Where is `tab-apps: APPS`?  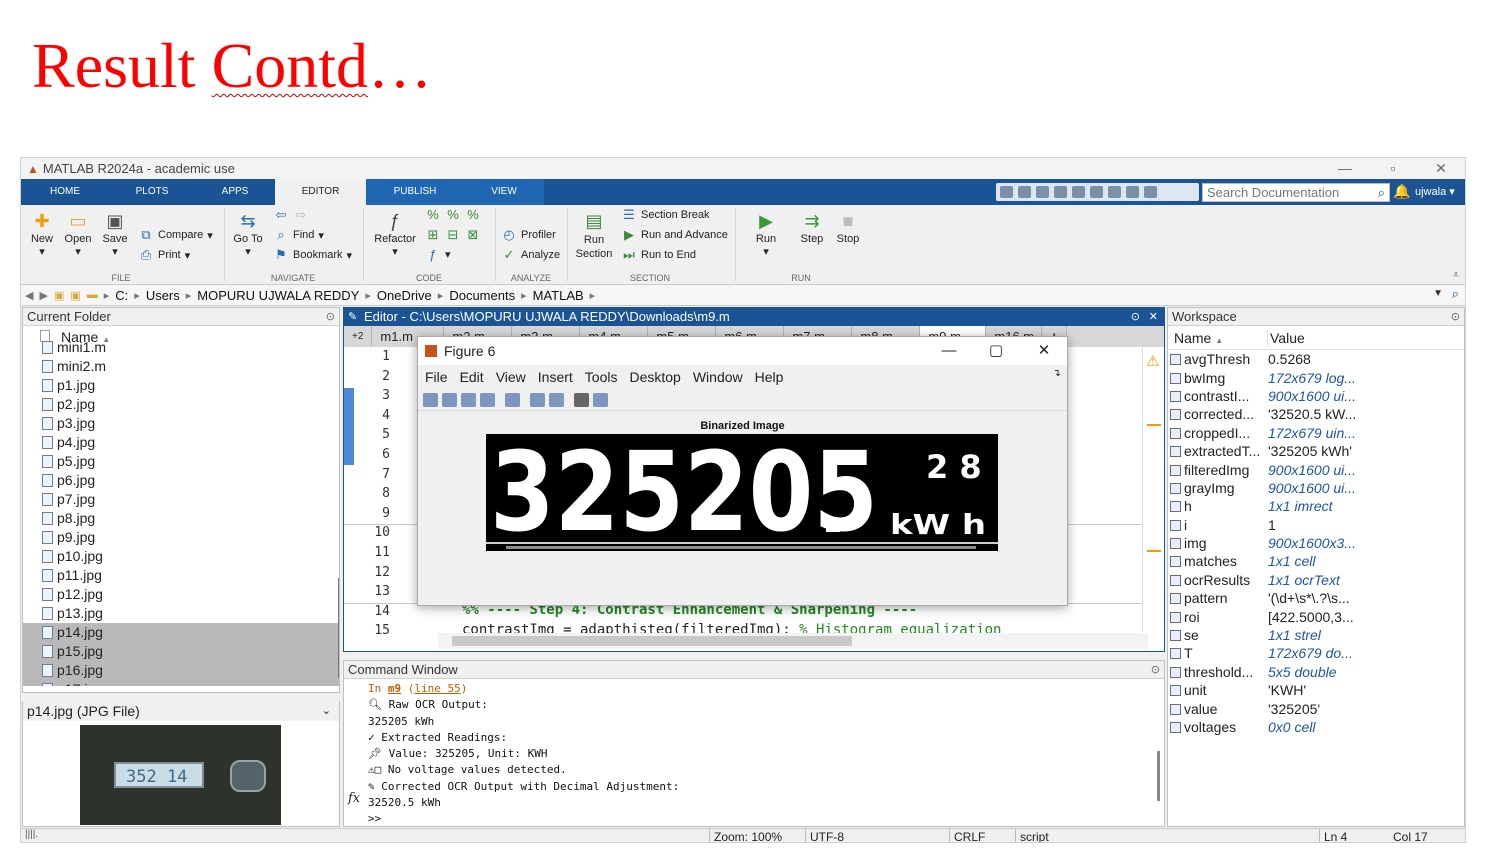
tab-apps: APPS is located at coordinates (235, 192).